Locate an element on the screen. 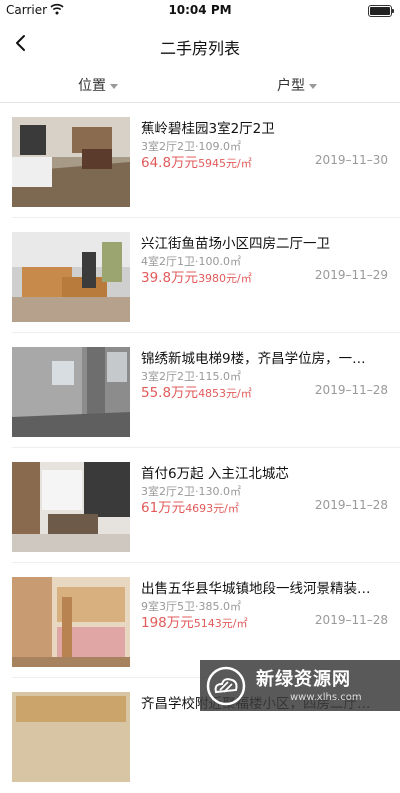  watermark: 新绿资源网 www.xlhs.com is located at coordinates (300, 685).